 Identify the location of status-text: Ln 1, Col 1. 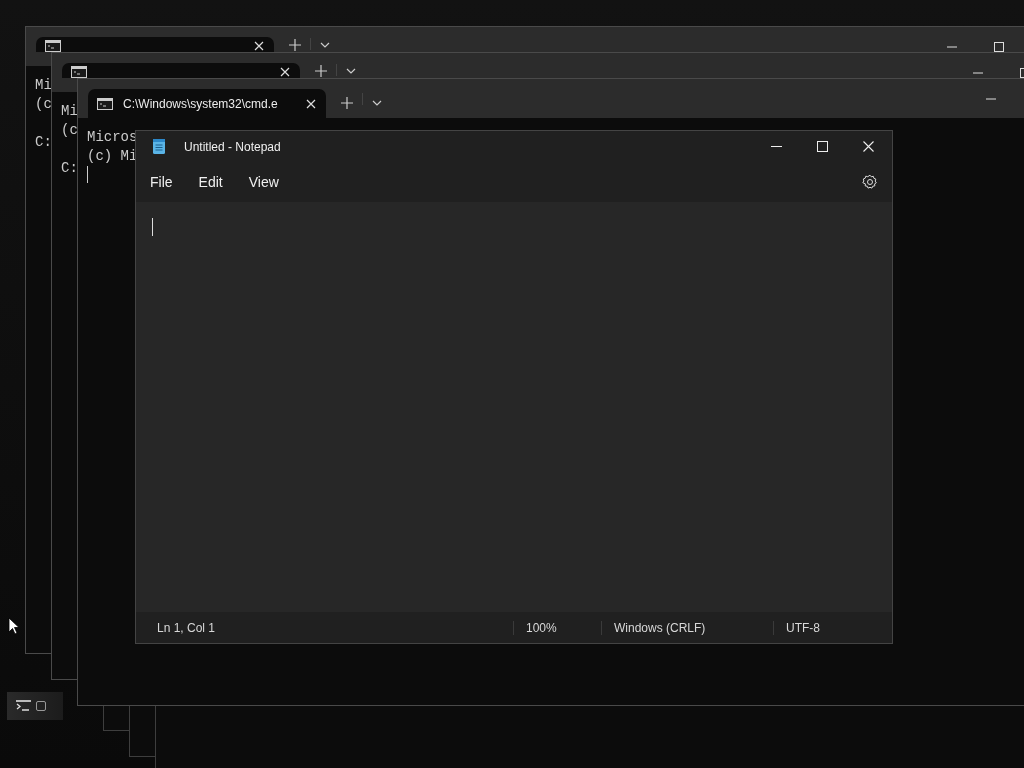
(186, 627).